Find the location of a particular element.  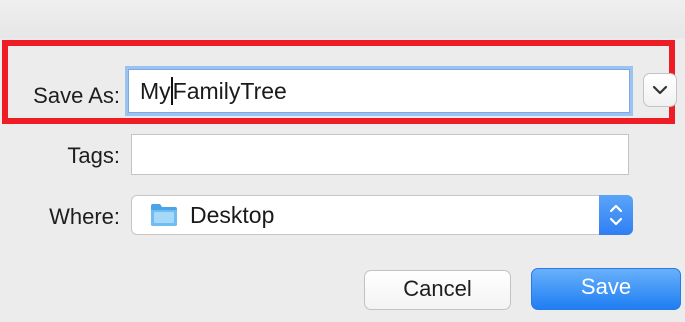

where-label: Where: is located at coordinates (84, 216).